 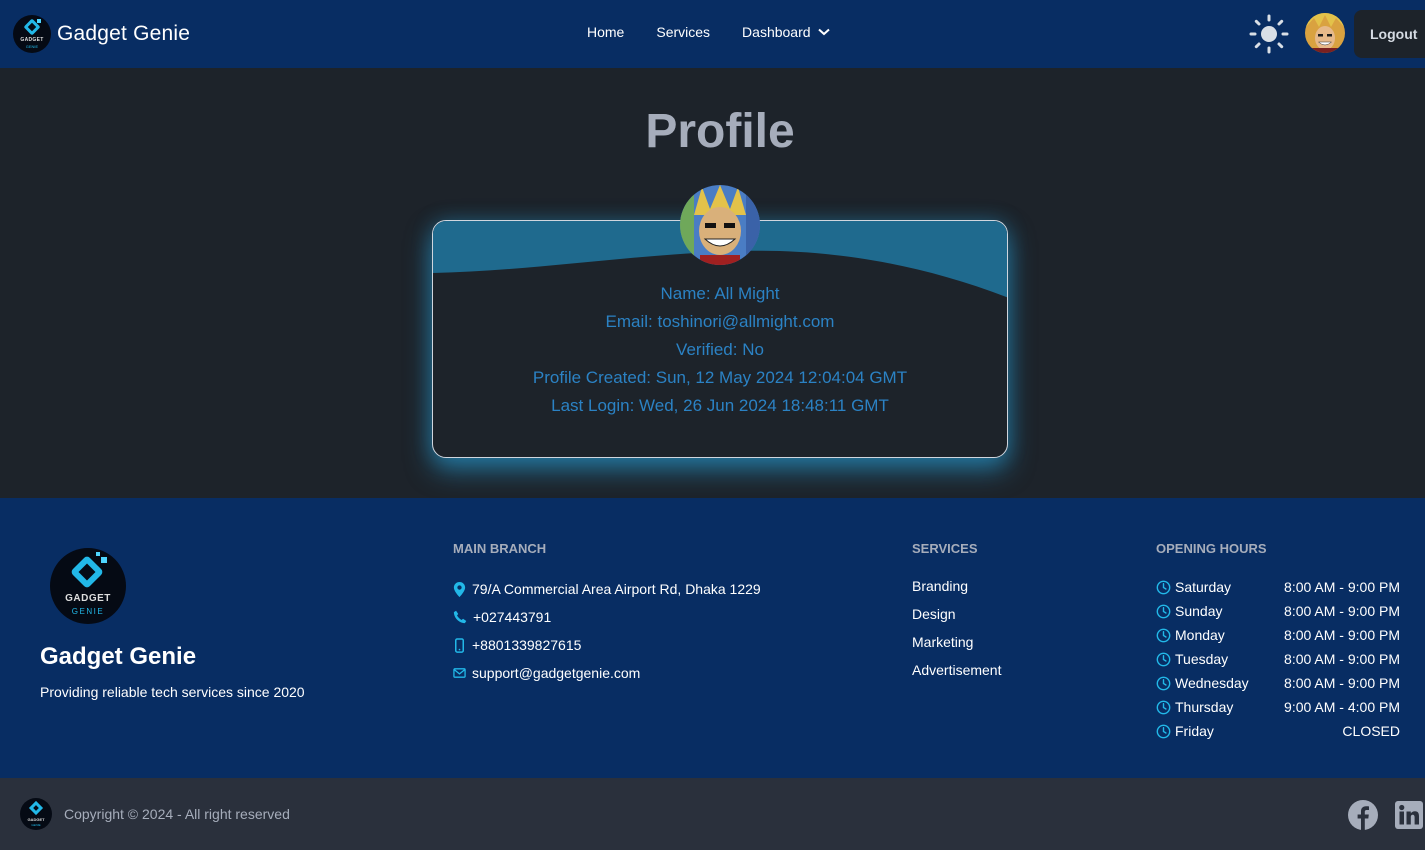 What do you see at coordinates (605, 32) in the screenshot?
I see `nav-home-link: Home` at bounding box center [605, 32].